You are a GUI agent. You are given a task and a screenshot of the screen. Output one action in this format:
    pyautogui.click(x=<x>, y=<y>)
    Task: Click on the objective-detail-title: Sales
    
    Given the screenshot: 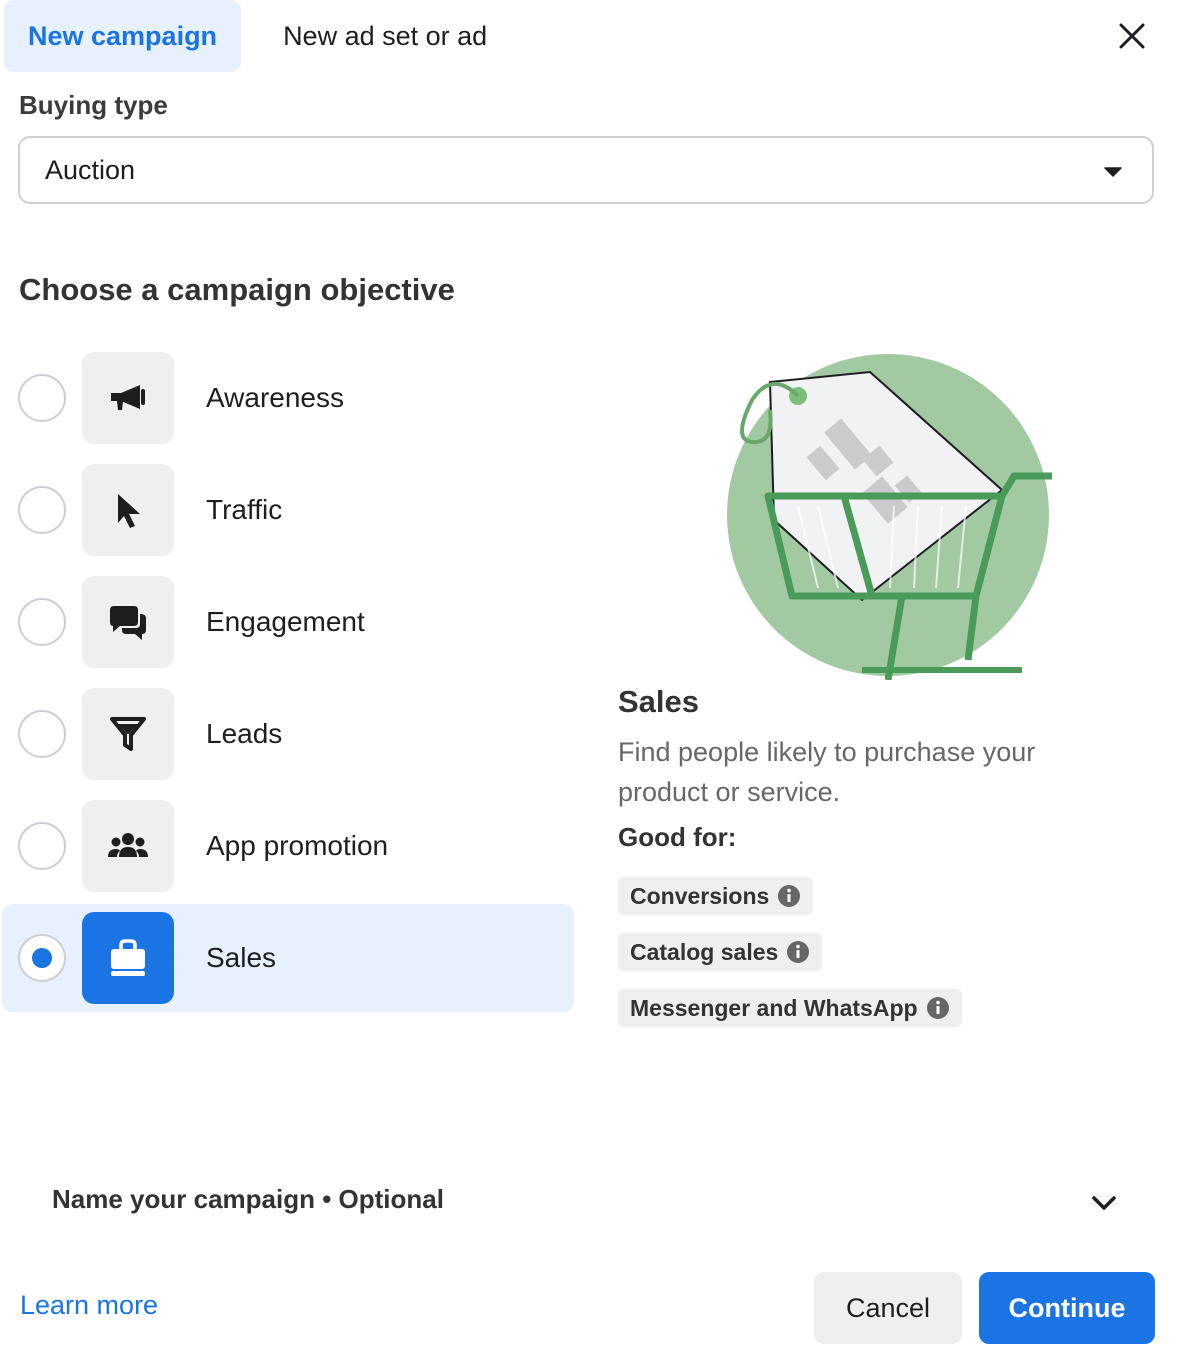 What is the action you would take?
    pyautogui.click(x=659, y=701)
    